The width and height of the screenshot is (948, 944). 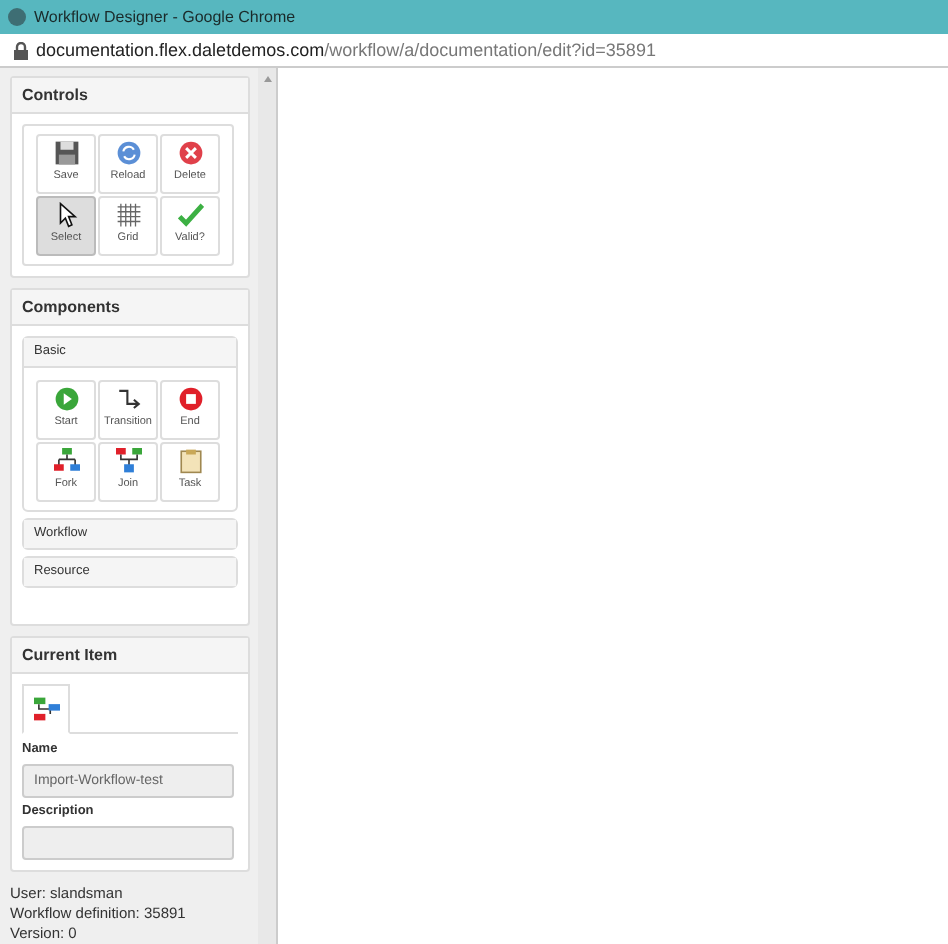 What do you see at coordinates (190, 399) in the screenshot?
I see `stop-icon` at bounding box center [190, 399].